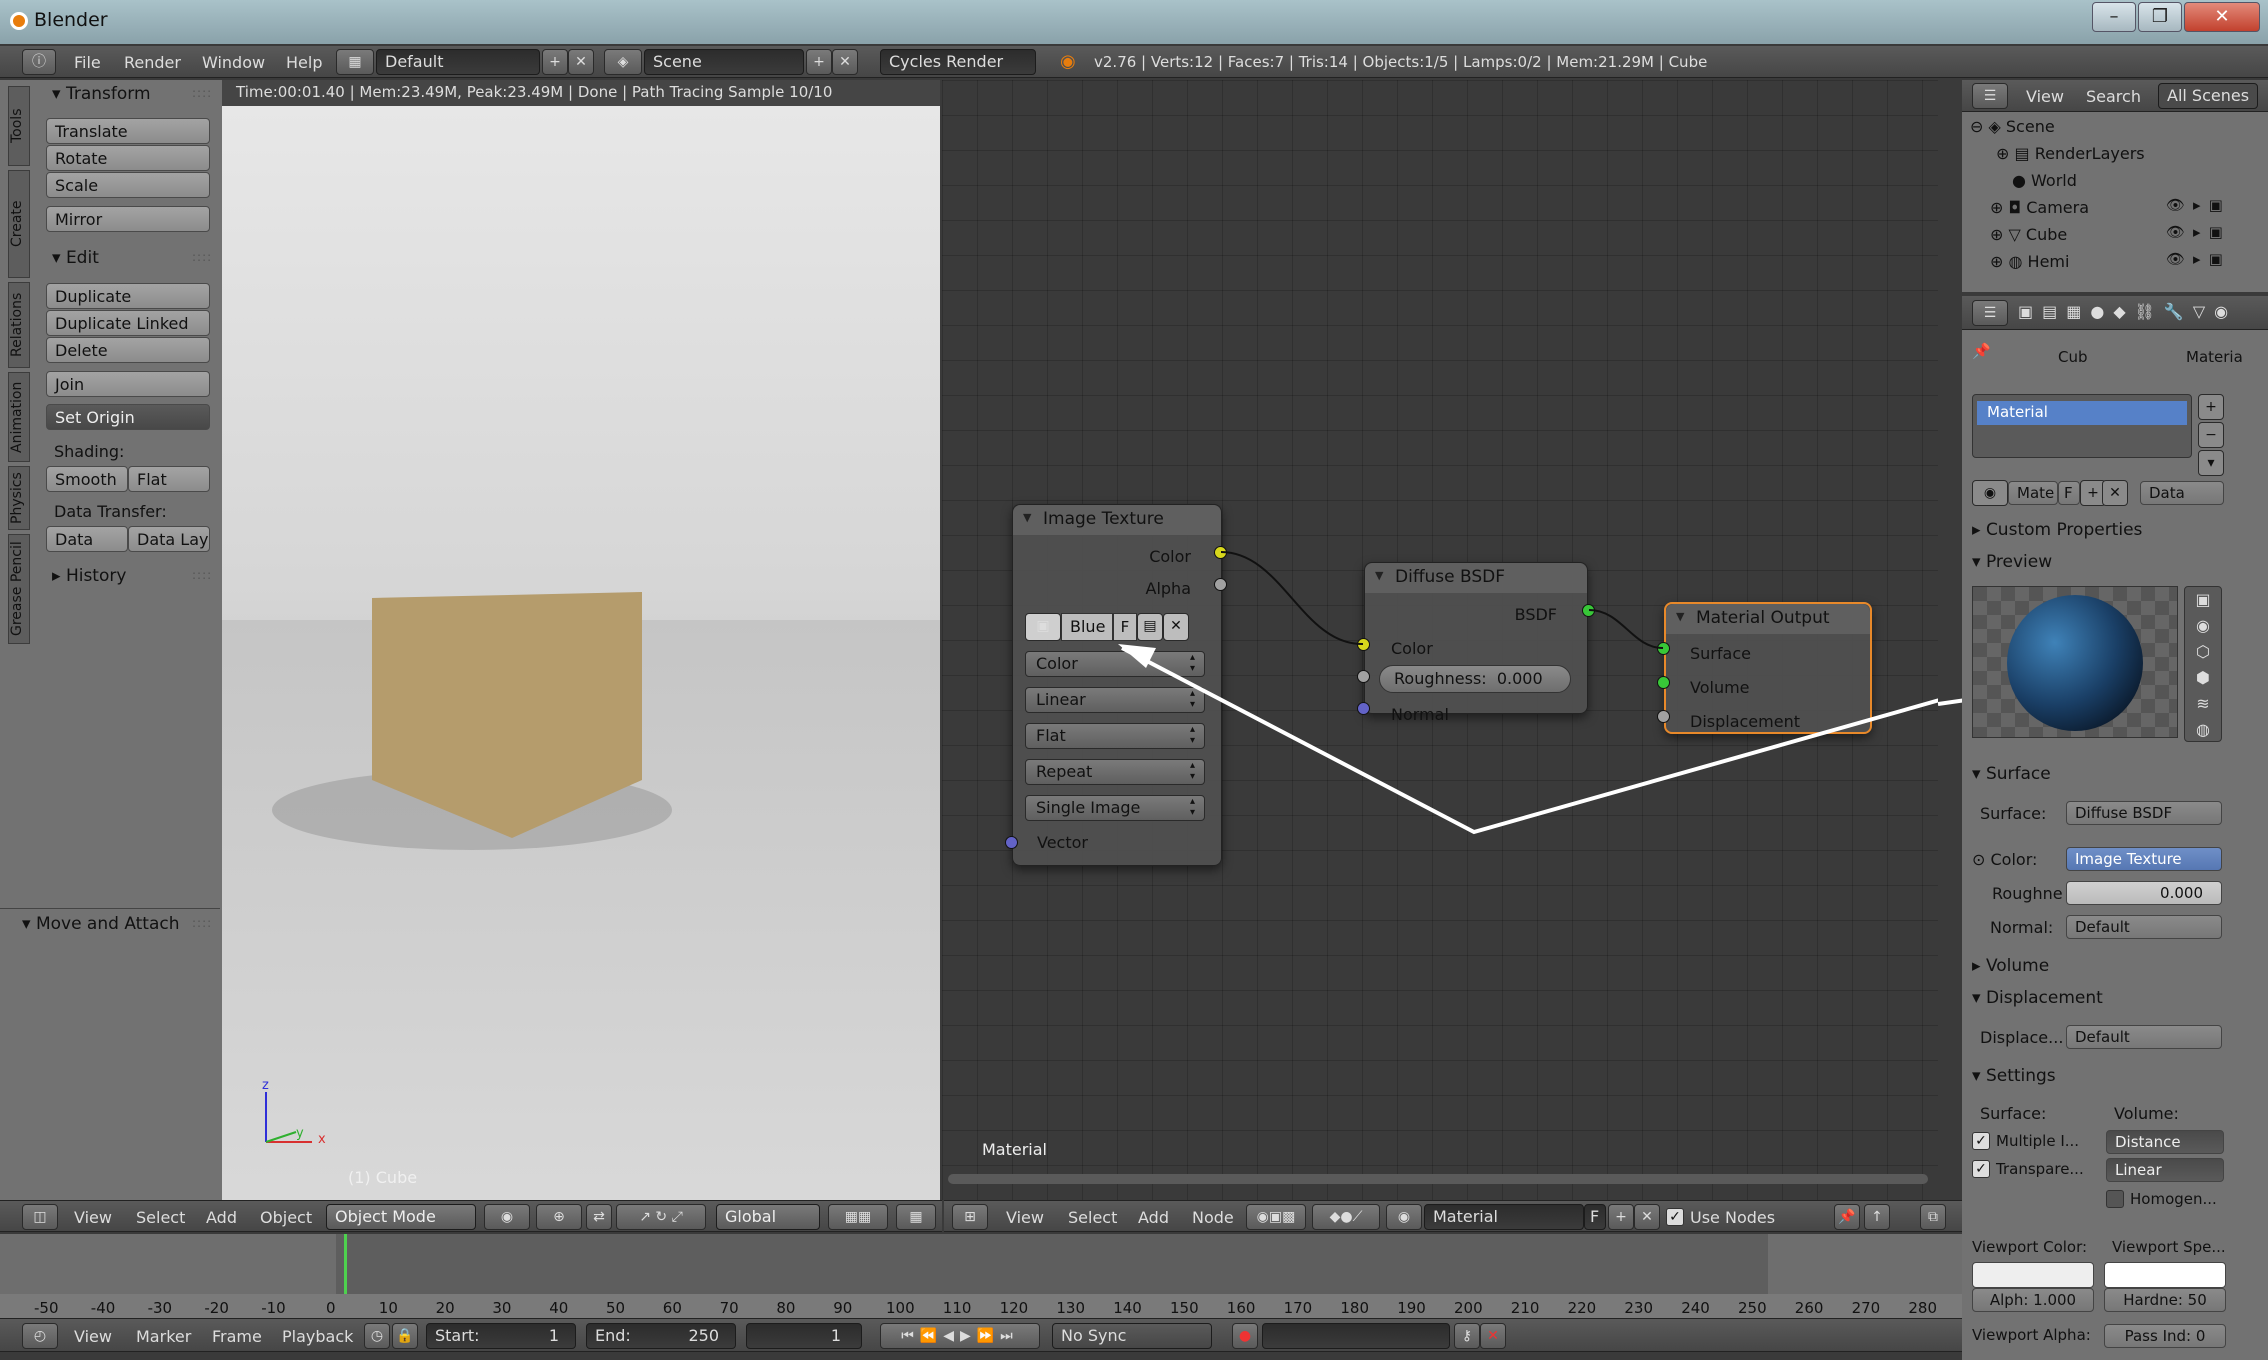 The image size is (2268, 1360). Describe the element at coordinates (93, 1336) in the screenshot. I see `timeline-menu-view: View` at that location.